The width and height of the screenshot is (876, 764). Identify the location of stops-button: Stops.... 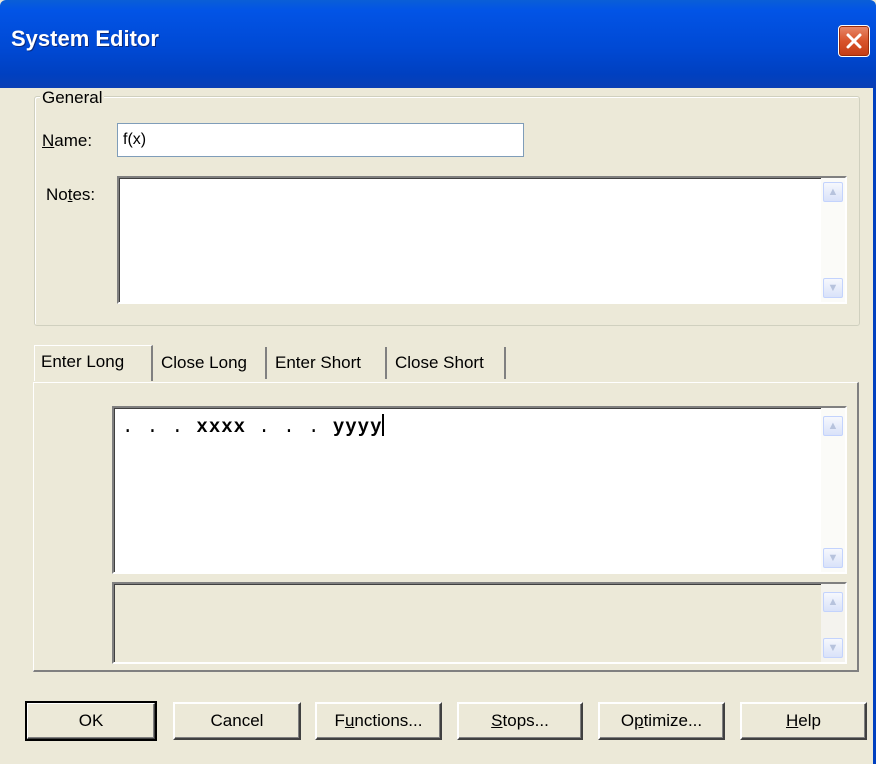
(520, 721).